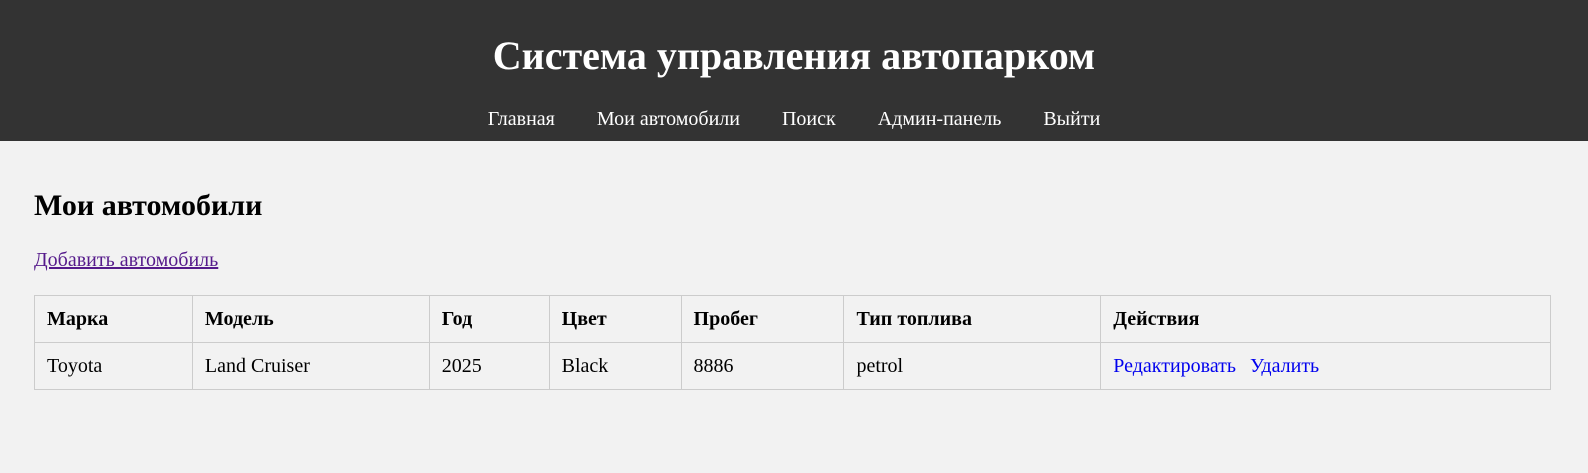 Image resolution: width=1588 pixels, height=473 pixels. I want to click on delete-link: Удалить, so click(1284, 366).